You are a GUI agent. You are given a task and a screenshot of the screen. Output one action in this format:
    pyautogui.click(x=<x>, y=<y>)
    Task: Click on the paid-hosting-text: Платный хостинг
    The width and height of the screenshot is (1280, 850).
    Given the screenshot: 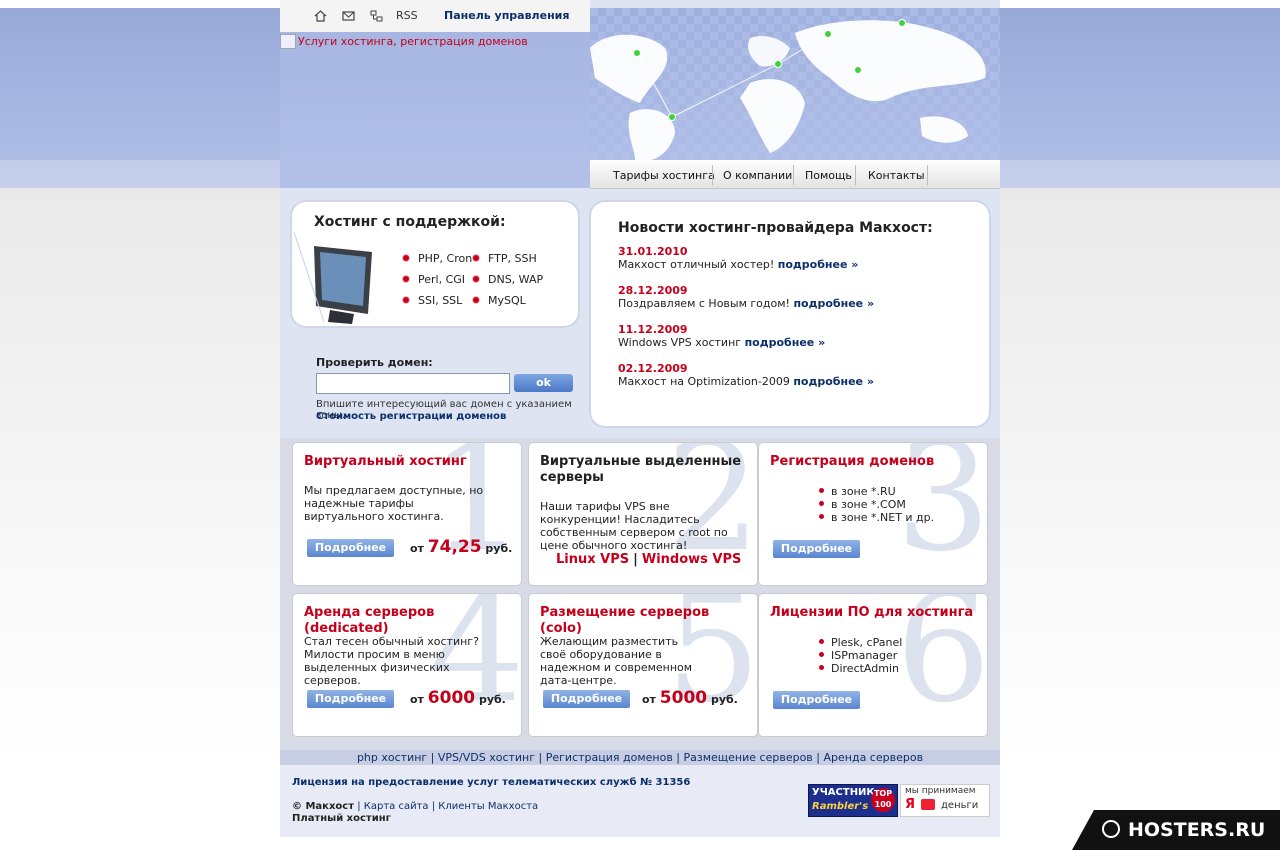 What is the action you would take?
    pyautogui.click(x=341, y=818)
    